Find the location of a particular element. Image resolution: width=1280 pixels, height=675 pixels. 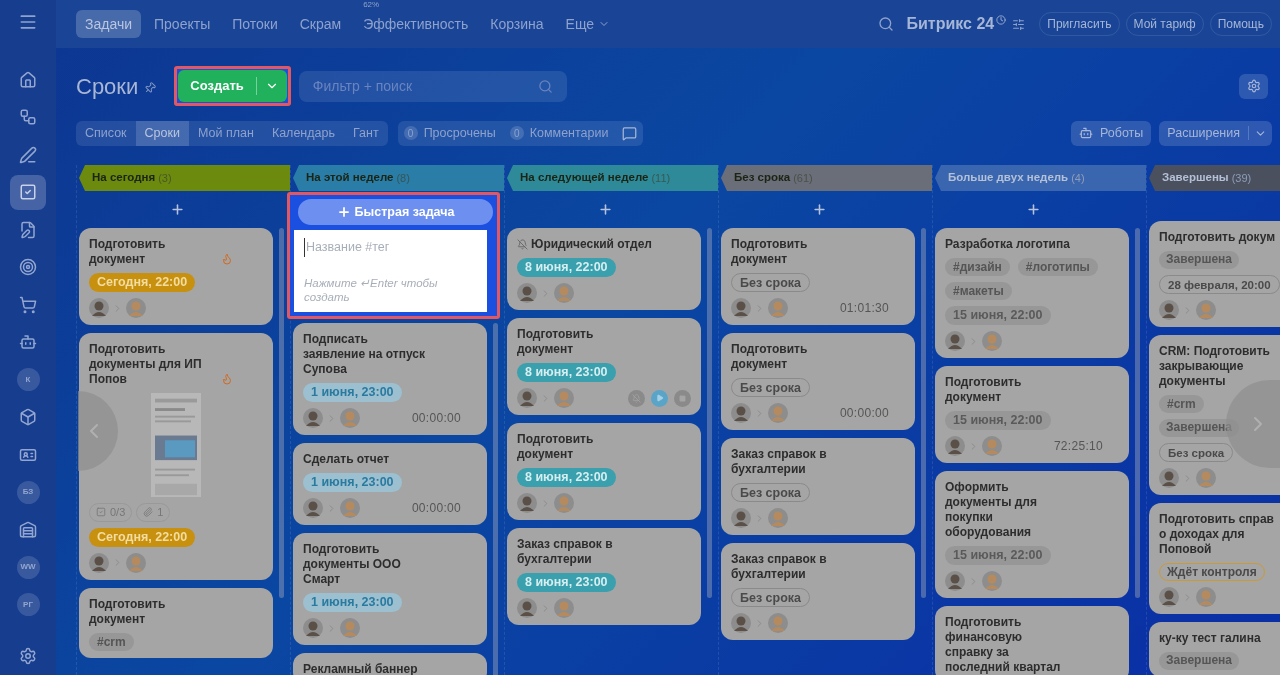

task-title: Подготовить справ о доходах для Поповой is located at coordinates (1216, 534).